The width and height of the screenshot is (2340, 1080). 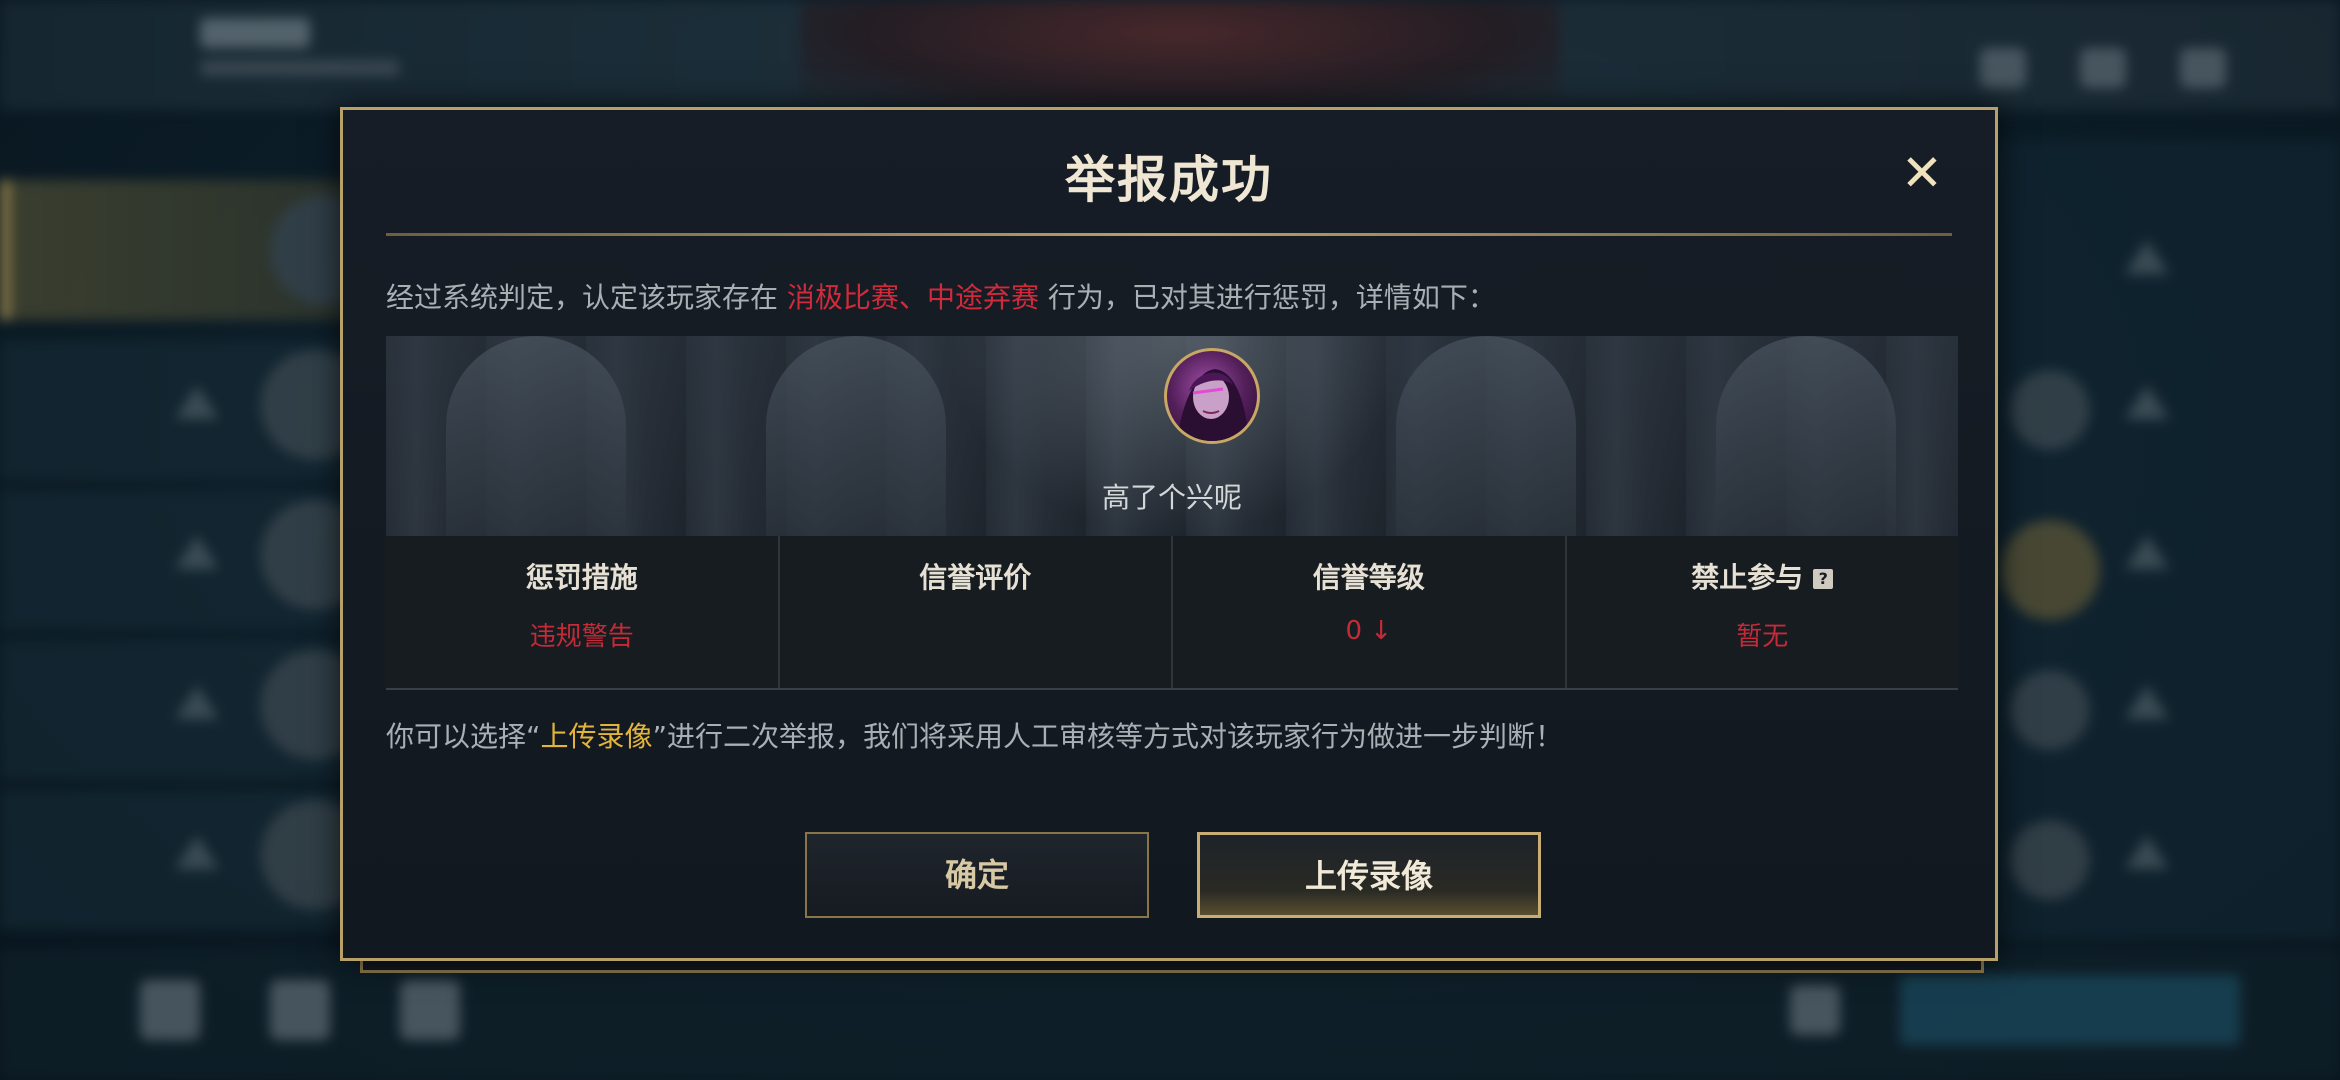 I want to click on stat-penalty-measure: 惩罚措施 违规警告, so click(x=583, y=612).